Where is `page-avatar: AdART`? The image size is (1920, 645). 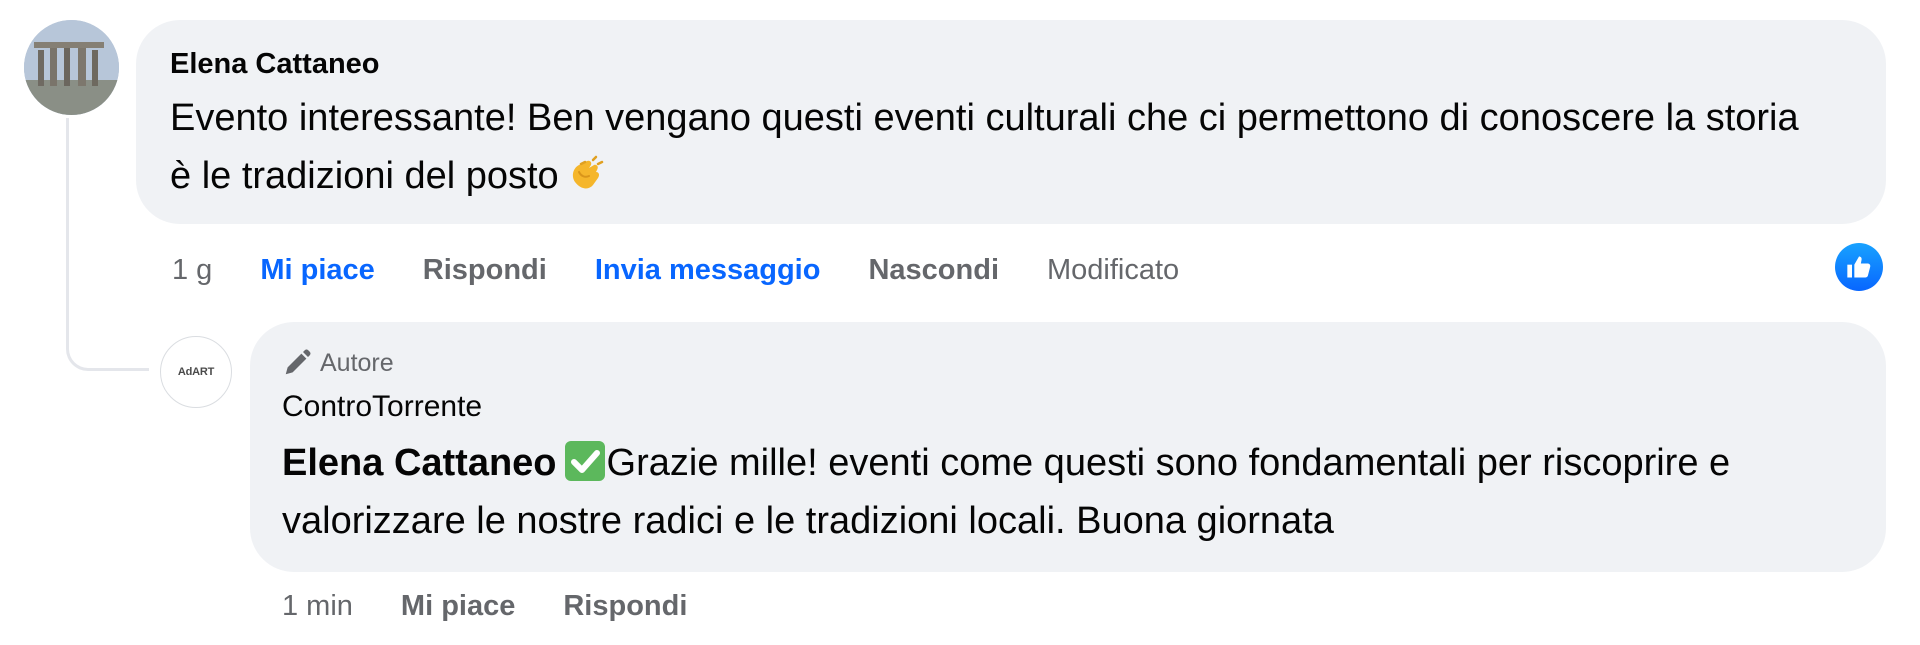
page-avatar: AdART is located at coordinates (196, 372).